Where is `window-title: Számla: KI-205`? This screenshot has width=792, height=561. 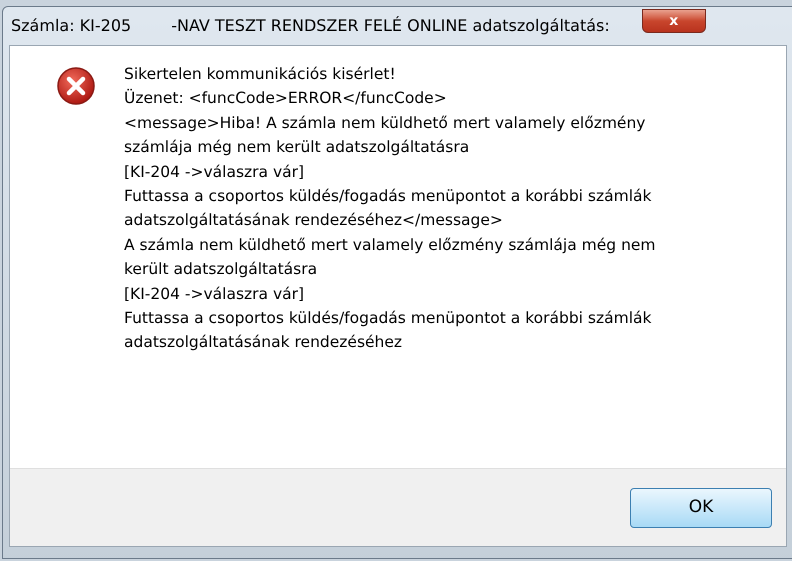 window-title: Számla: KI-205 is located at coordinates (71, 26).